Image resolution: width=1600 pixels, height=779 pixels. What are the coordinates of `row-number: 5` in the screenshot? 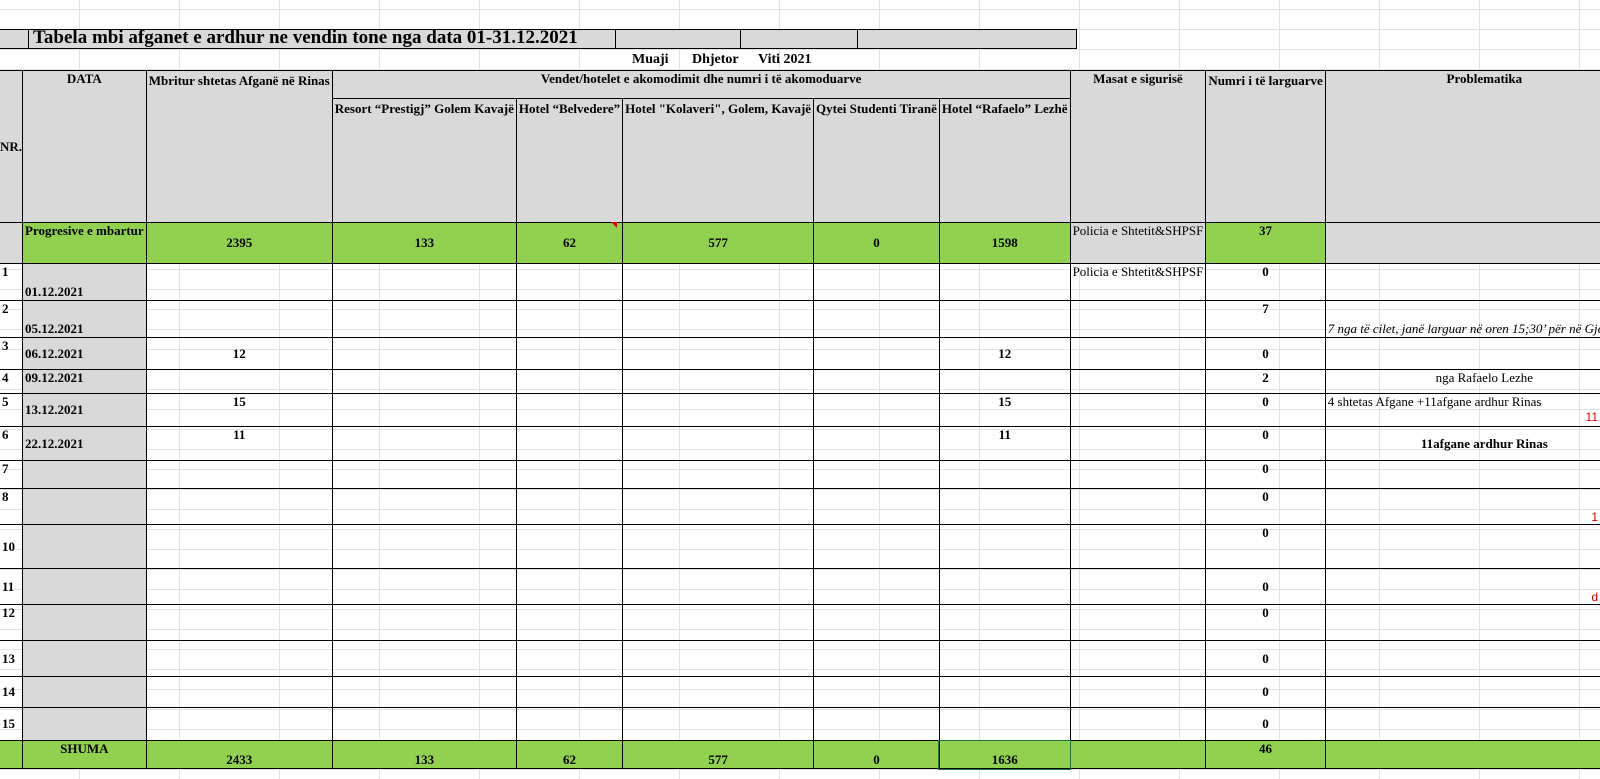 It's located at (12, 410).